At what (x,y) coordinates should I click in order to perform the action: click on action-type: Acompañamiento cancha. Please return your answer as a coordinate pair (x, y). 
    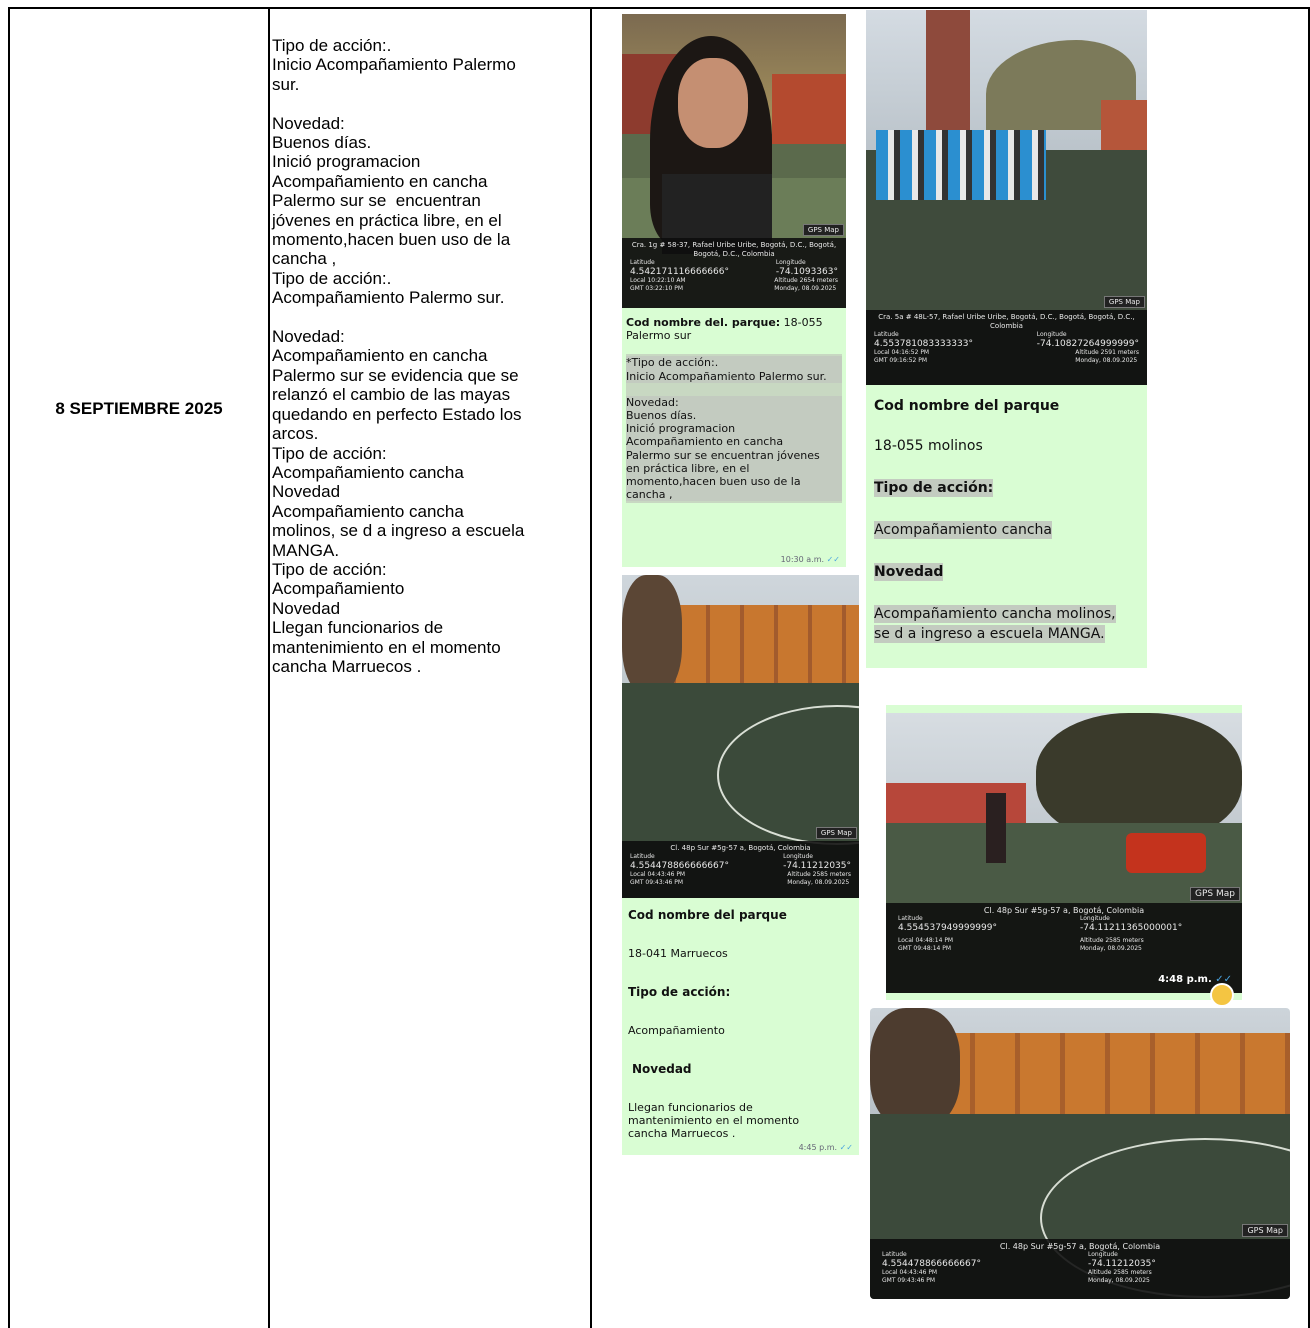
    Looking at the image, I should click on (963, 530).